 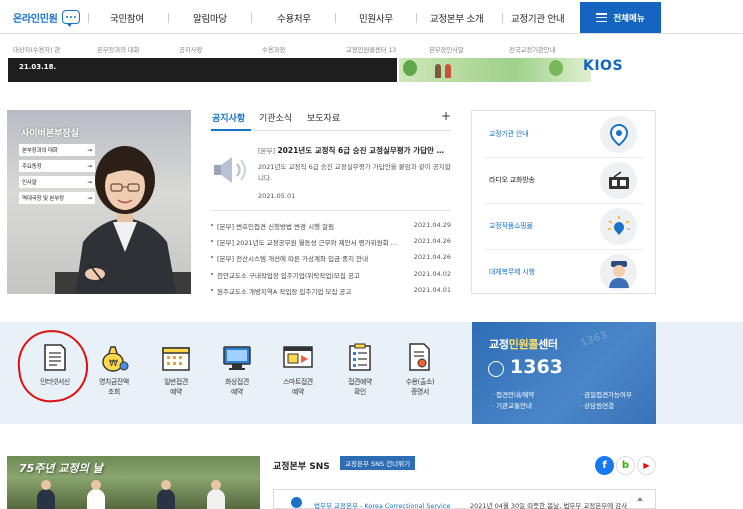 I want to click on cyber-link-label: 주요동정, so click(x=32, y=167).